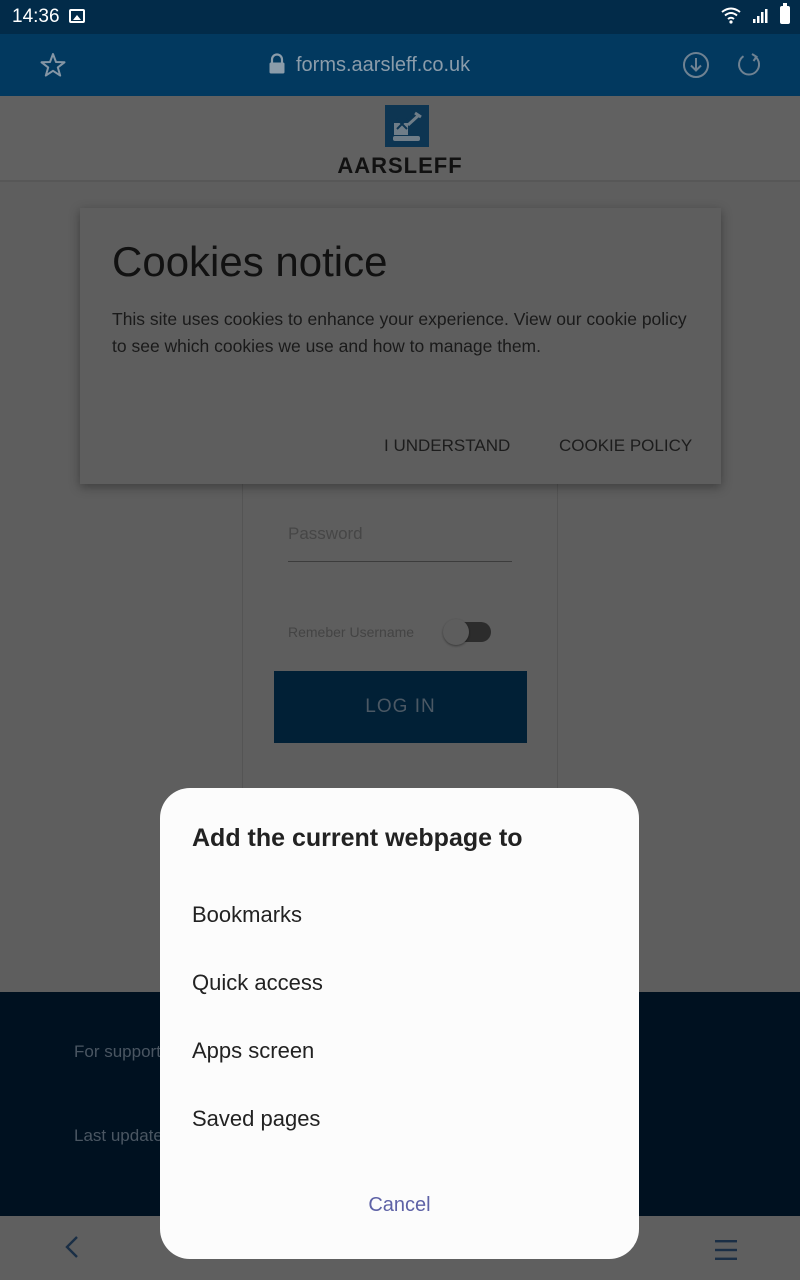 This screenshot has width=800, height=1280. Describe the element at coordinates (731, 15) in the screenshot. I see `wifi-icon` at that location.